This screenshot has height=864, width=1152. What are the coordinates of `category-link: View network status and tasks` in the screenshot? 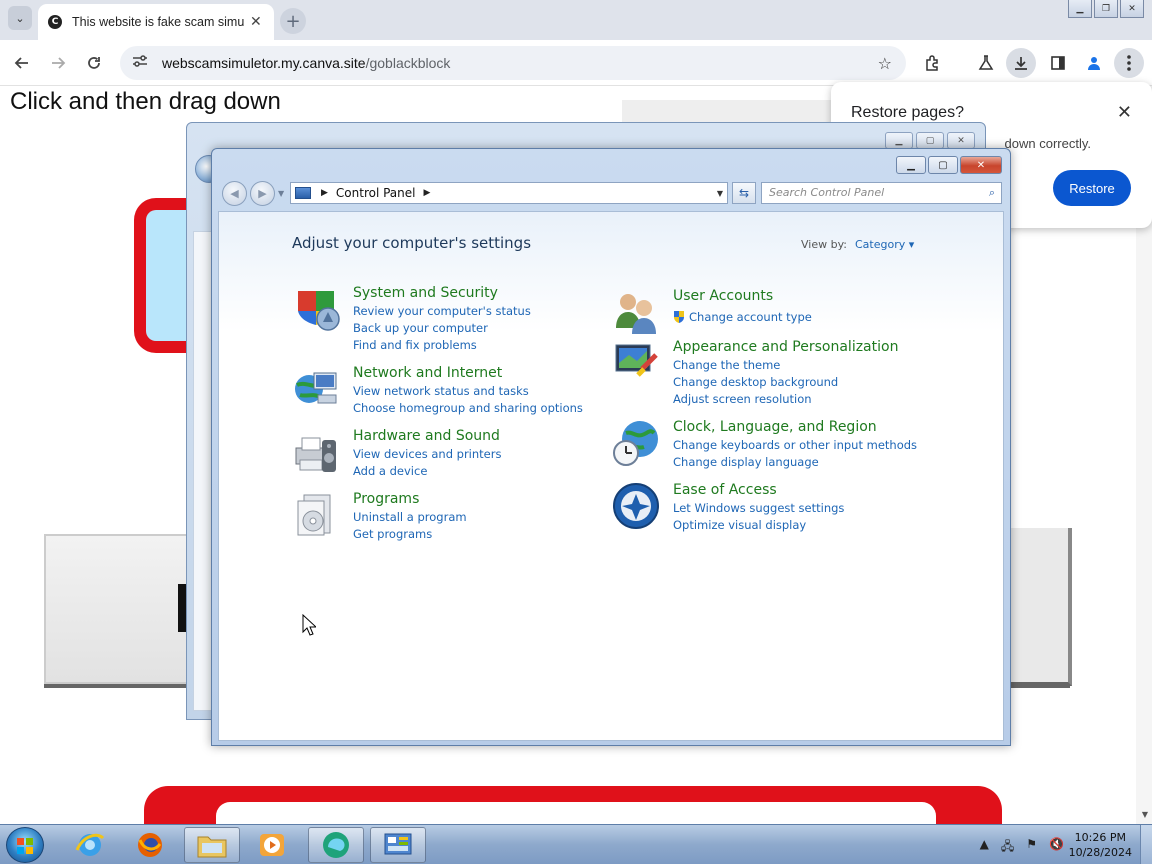 It's located at (441, 391).